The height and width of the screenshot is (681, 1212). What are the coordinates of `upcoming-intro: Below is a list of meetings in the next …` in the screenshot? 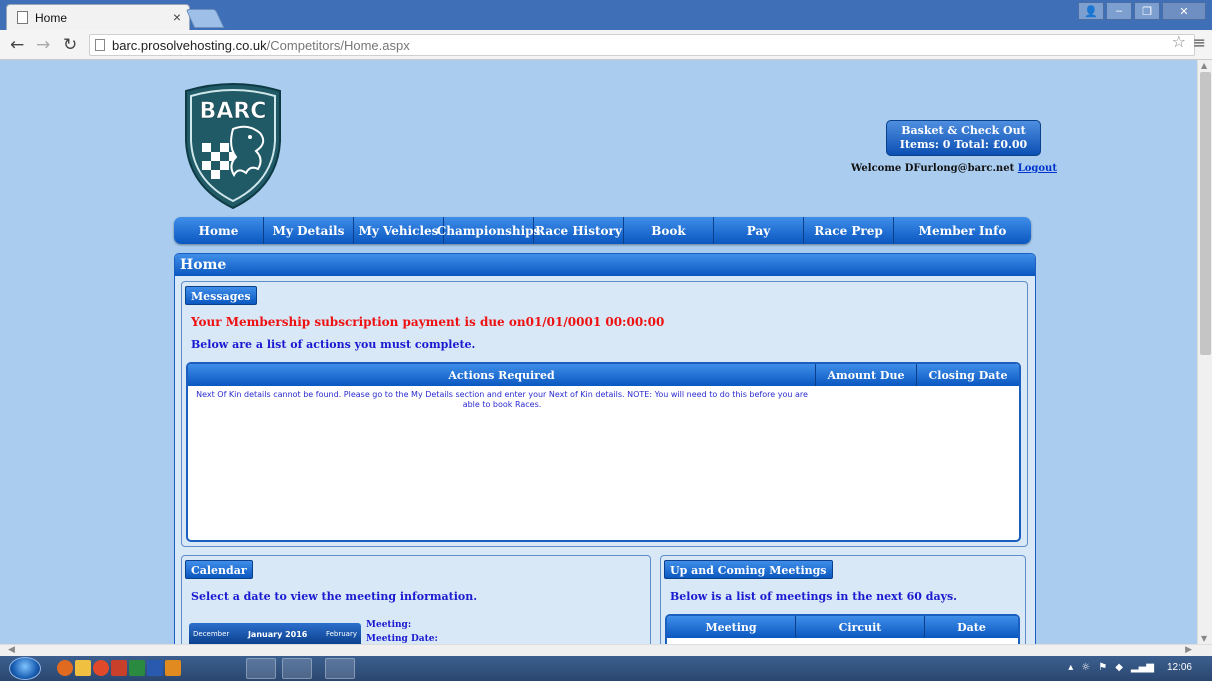 It's located at (813, 596).